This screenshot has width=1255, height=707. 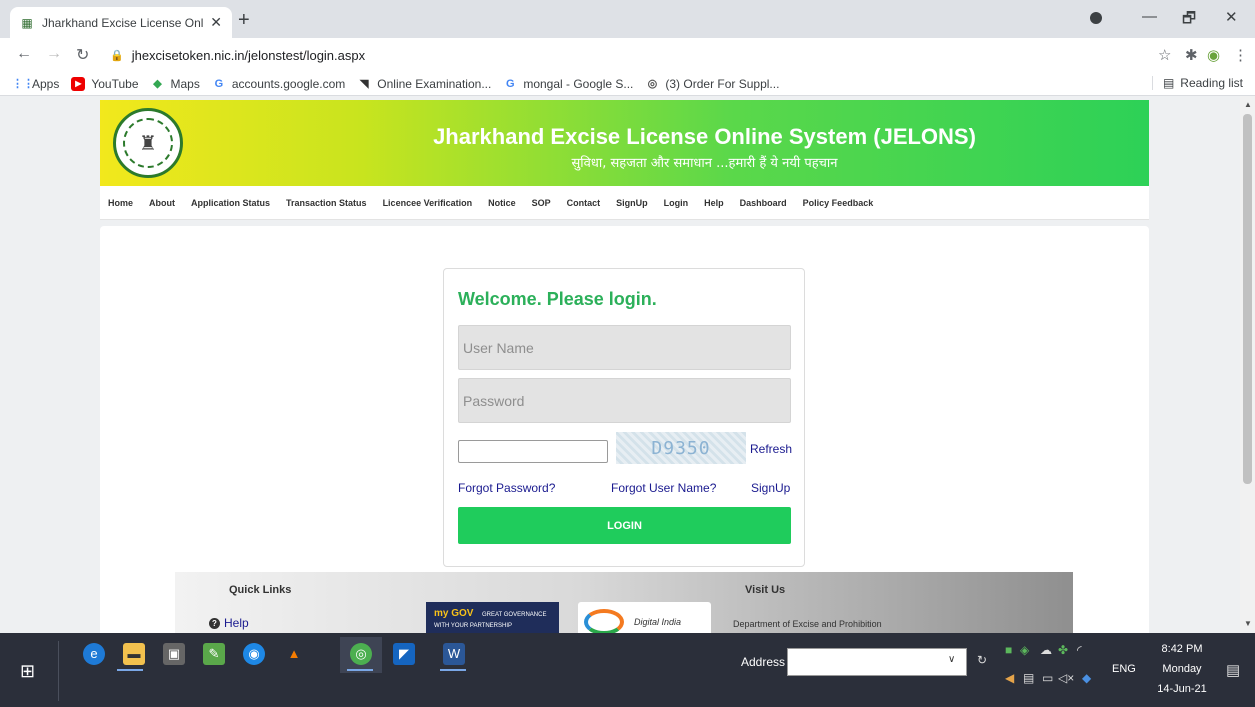 I want to click on reload-icon: ↻, so click(x=82, y=55).